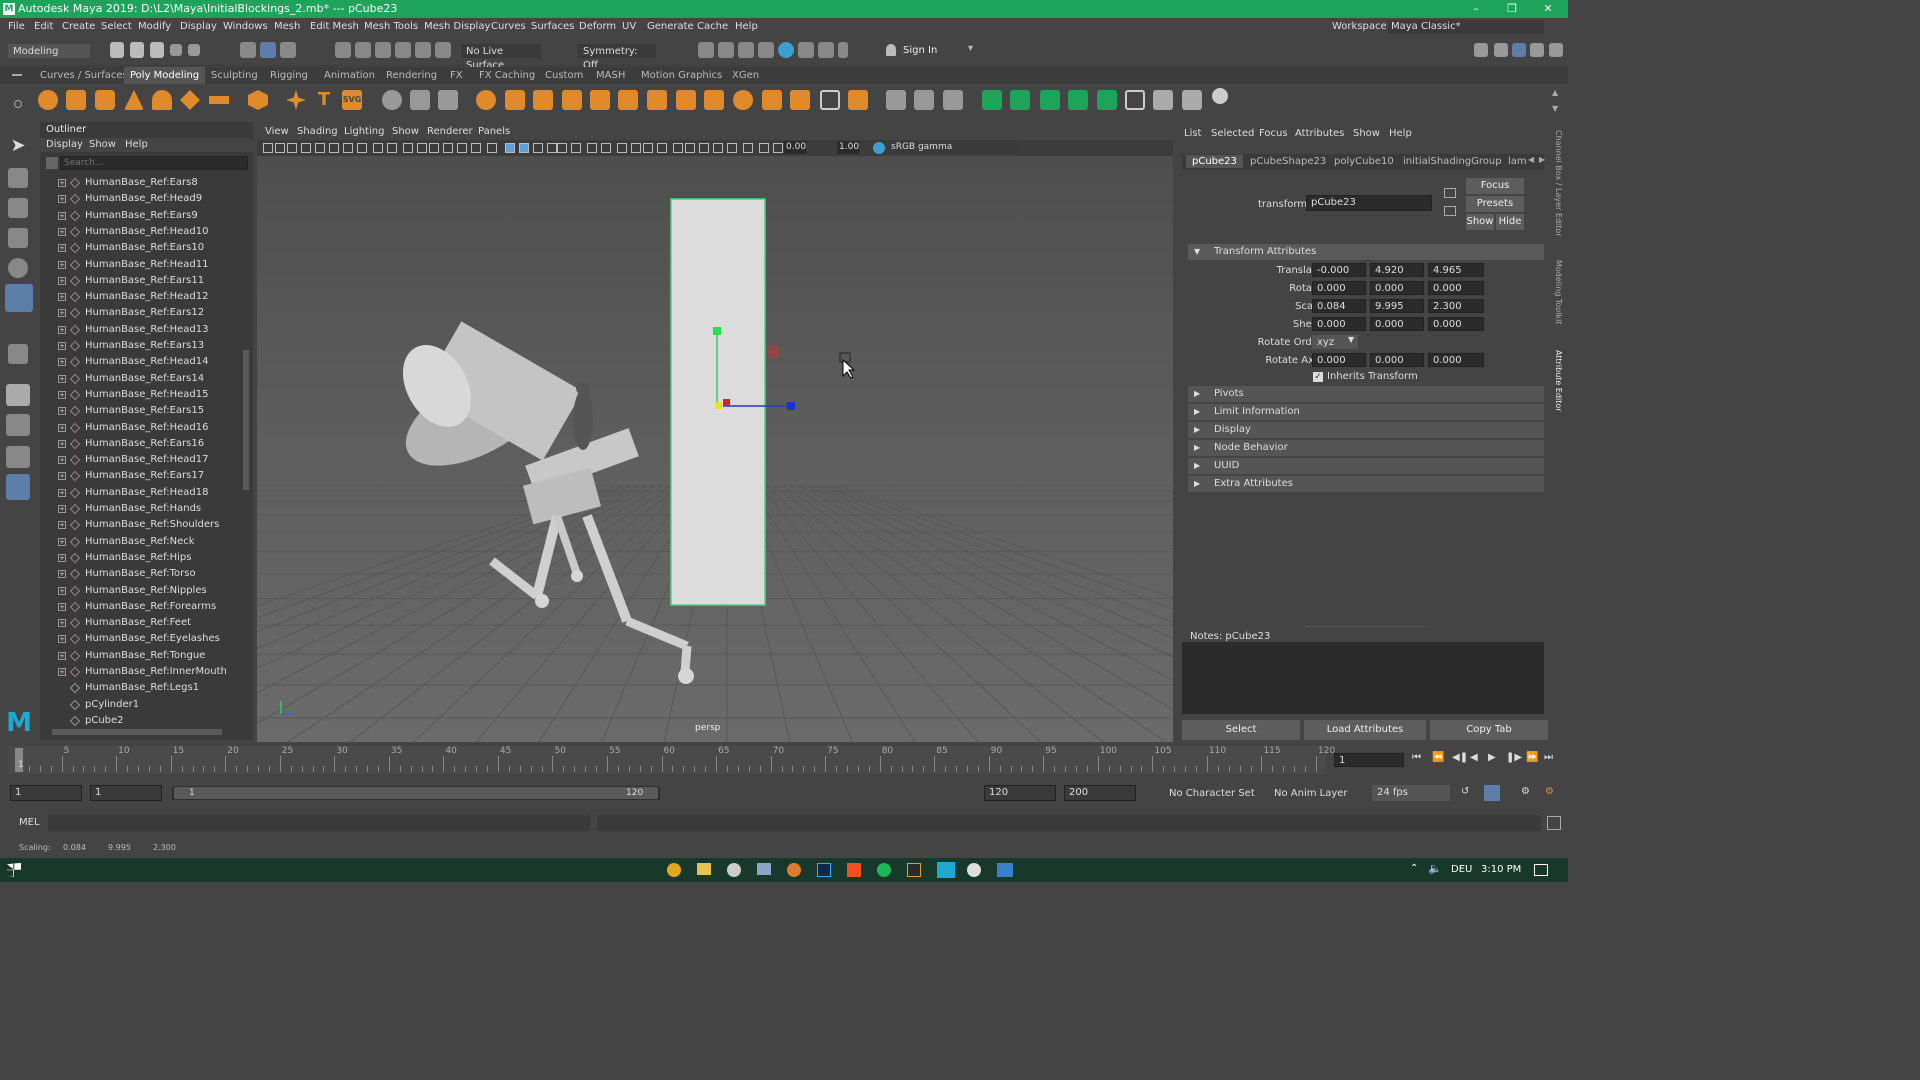 The image size is (1920, 1080). I want to click on ae-menu-selected: Selected, so click(1232, 133).